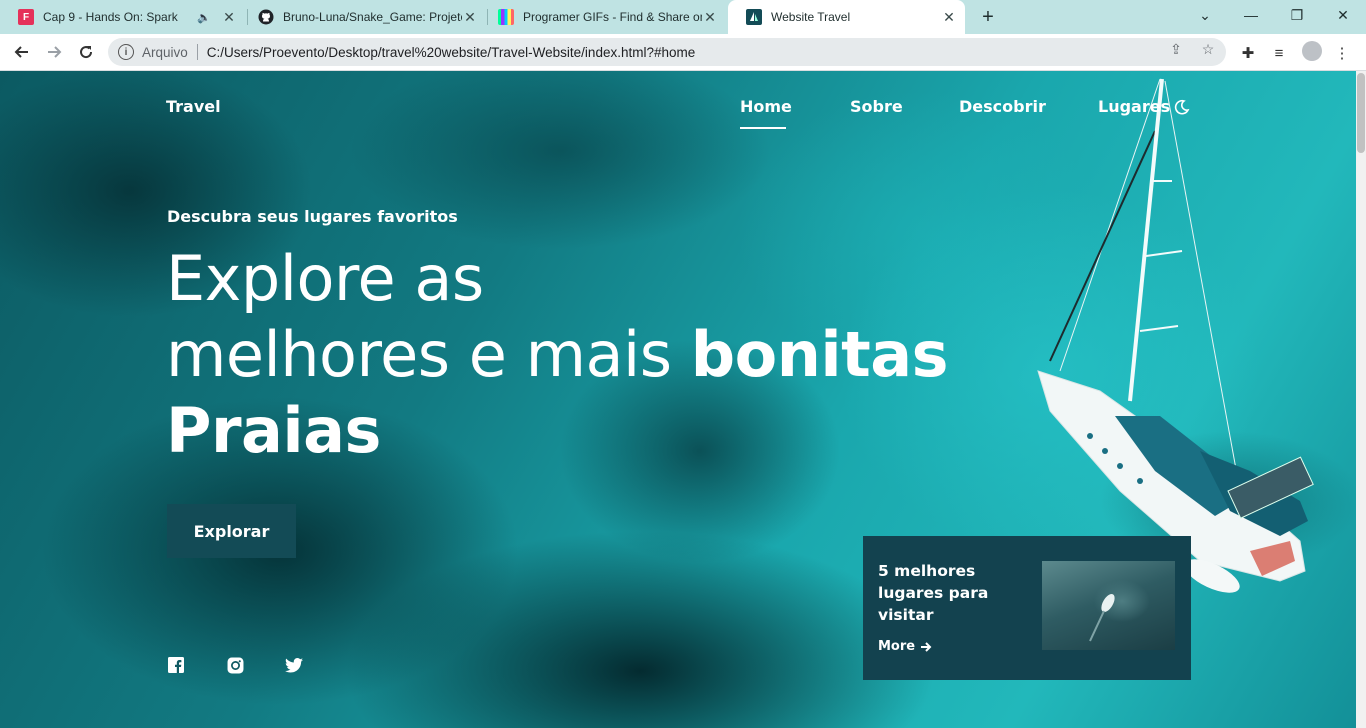  I want to click on tab-3: Programer GIFs - Find & Share on ✕, so click(603, 17).